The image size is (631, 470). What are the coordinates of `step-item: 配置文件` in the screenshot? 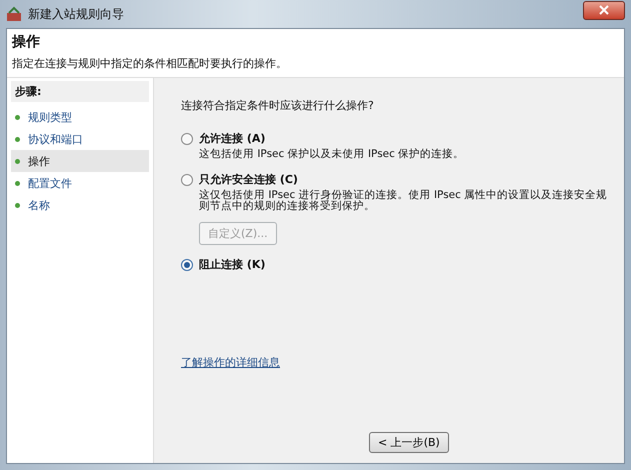 It's located at (80, 183).